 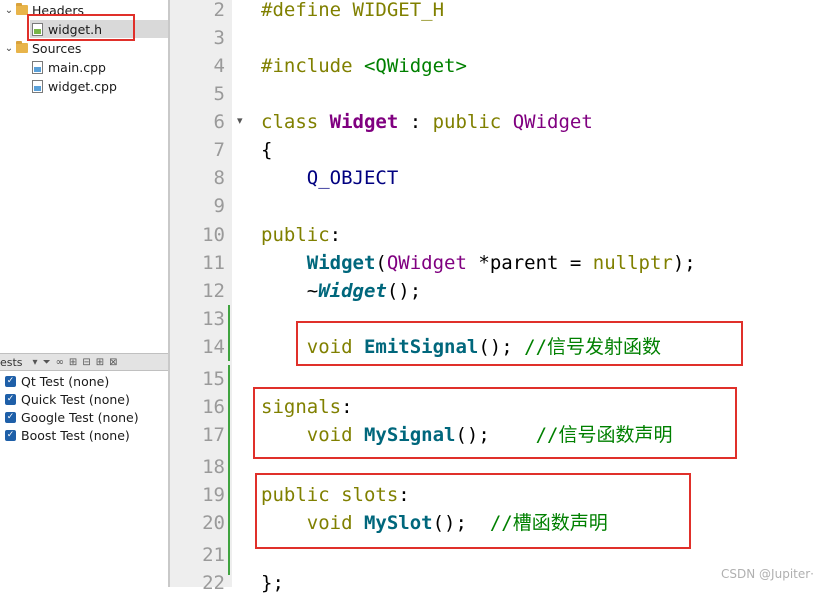 I want to click on paren-token: (, so click(x=381, y=263).